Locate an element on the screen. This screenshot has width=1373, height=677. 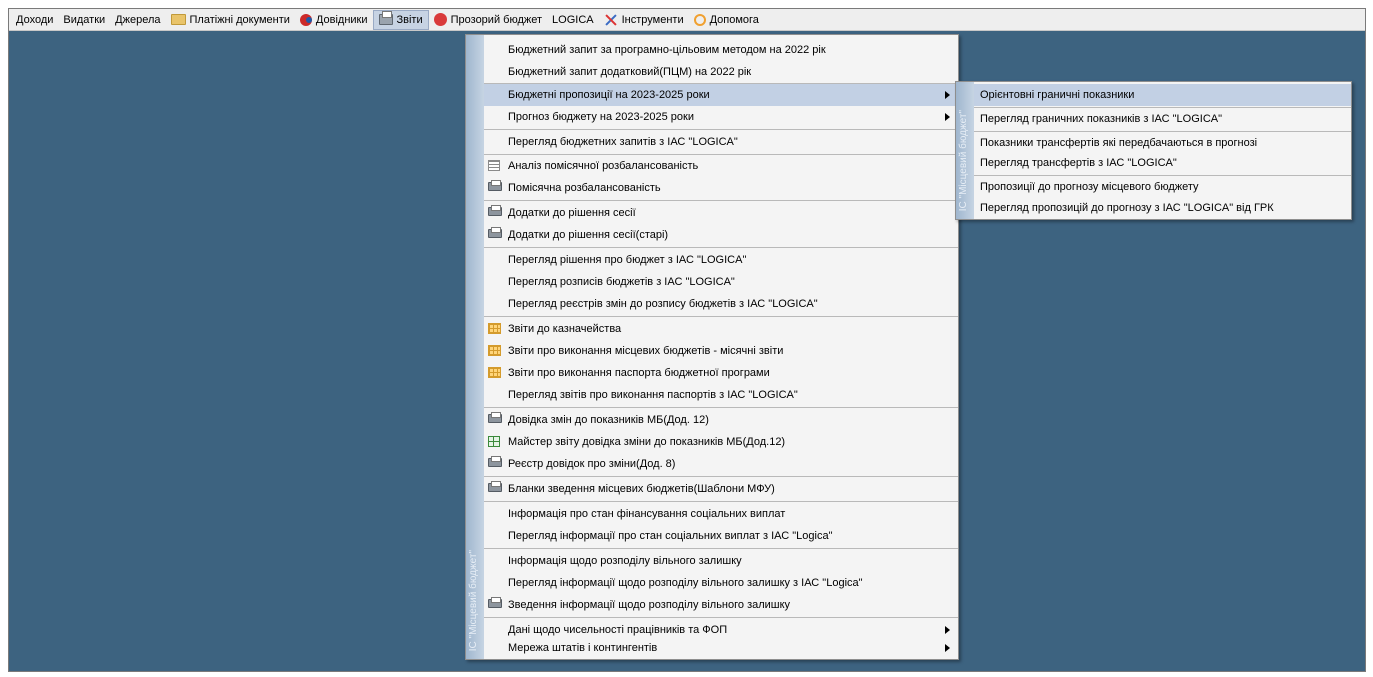
menu-item-label: Аналіз помісячної розбалансованість is located at coordinates (603, 166).